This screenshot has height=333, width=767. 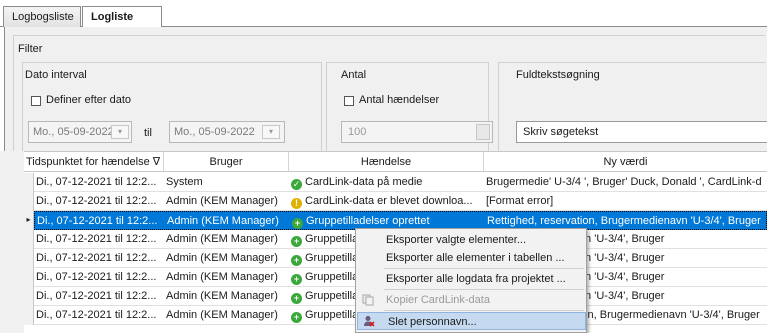 I want to click on fulltext-title: Fuldtekstsøgning, so click(x=558, y=75).